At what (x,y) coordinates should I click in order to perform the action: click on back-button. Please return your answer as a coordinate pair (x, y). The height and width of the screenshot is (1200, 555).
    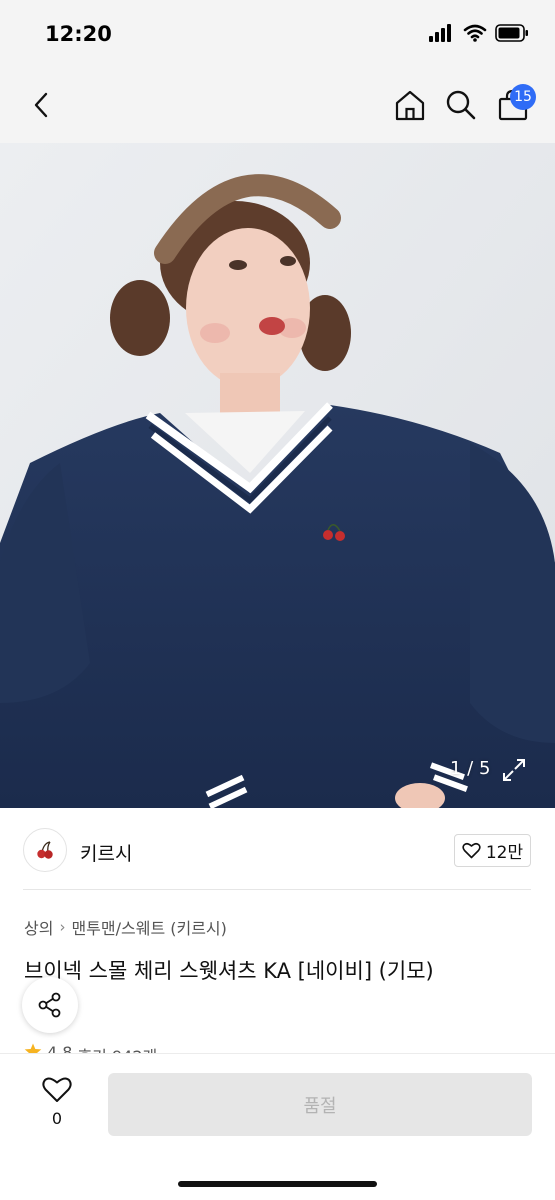
    Looking at the image, I should click on (41, 105).